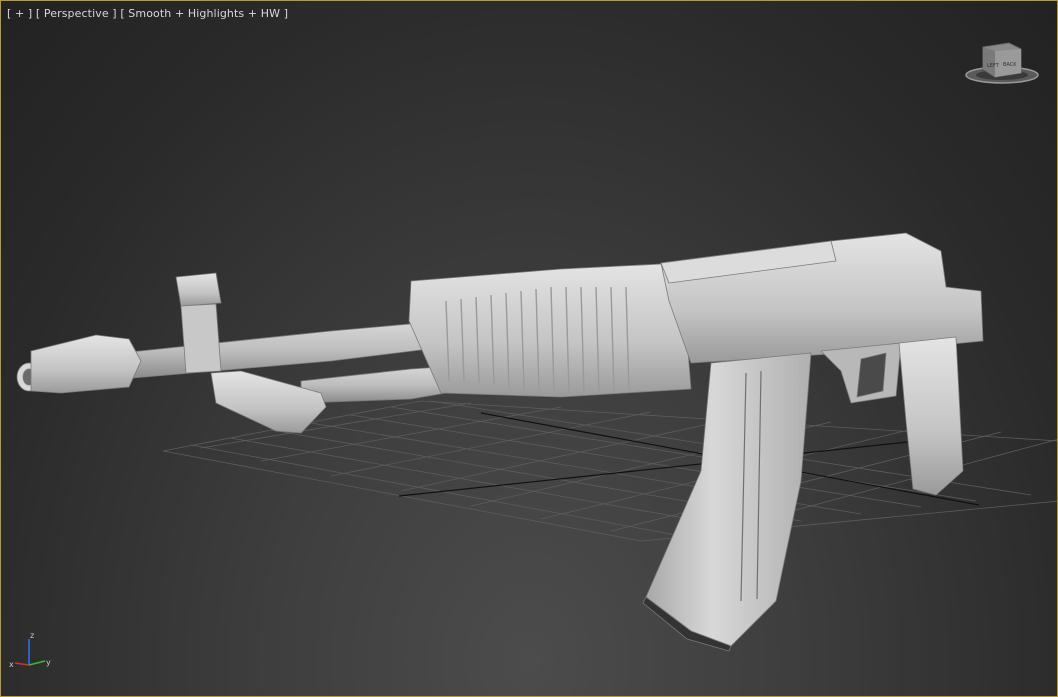 This screenshot has width=1058, height=697. Describe the element at coordinates (550, 330) in the screenshot. I see `rifle-handguard` at that location.